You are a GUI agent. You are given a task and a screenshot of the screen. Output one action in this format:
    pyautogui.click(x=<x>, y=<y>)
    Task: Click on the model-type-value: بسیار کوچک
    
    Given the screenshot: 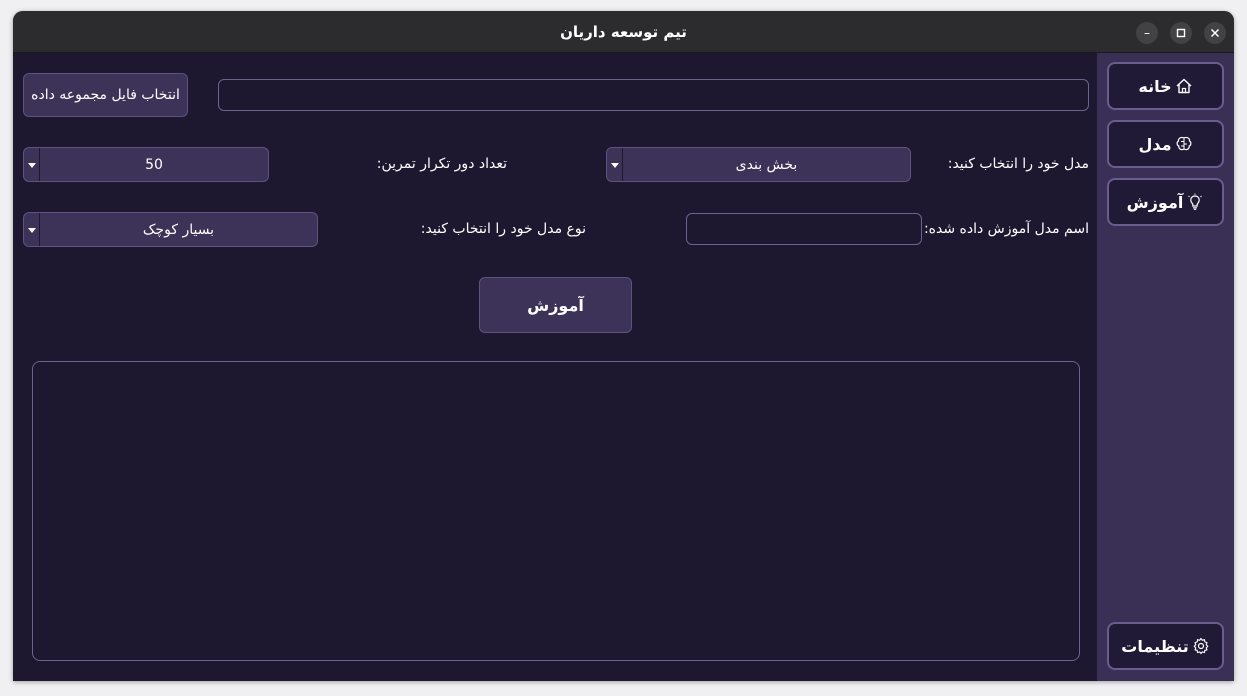 What is the action you would take?
    pyautogui.click(x=178, y=229)
    